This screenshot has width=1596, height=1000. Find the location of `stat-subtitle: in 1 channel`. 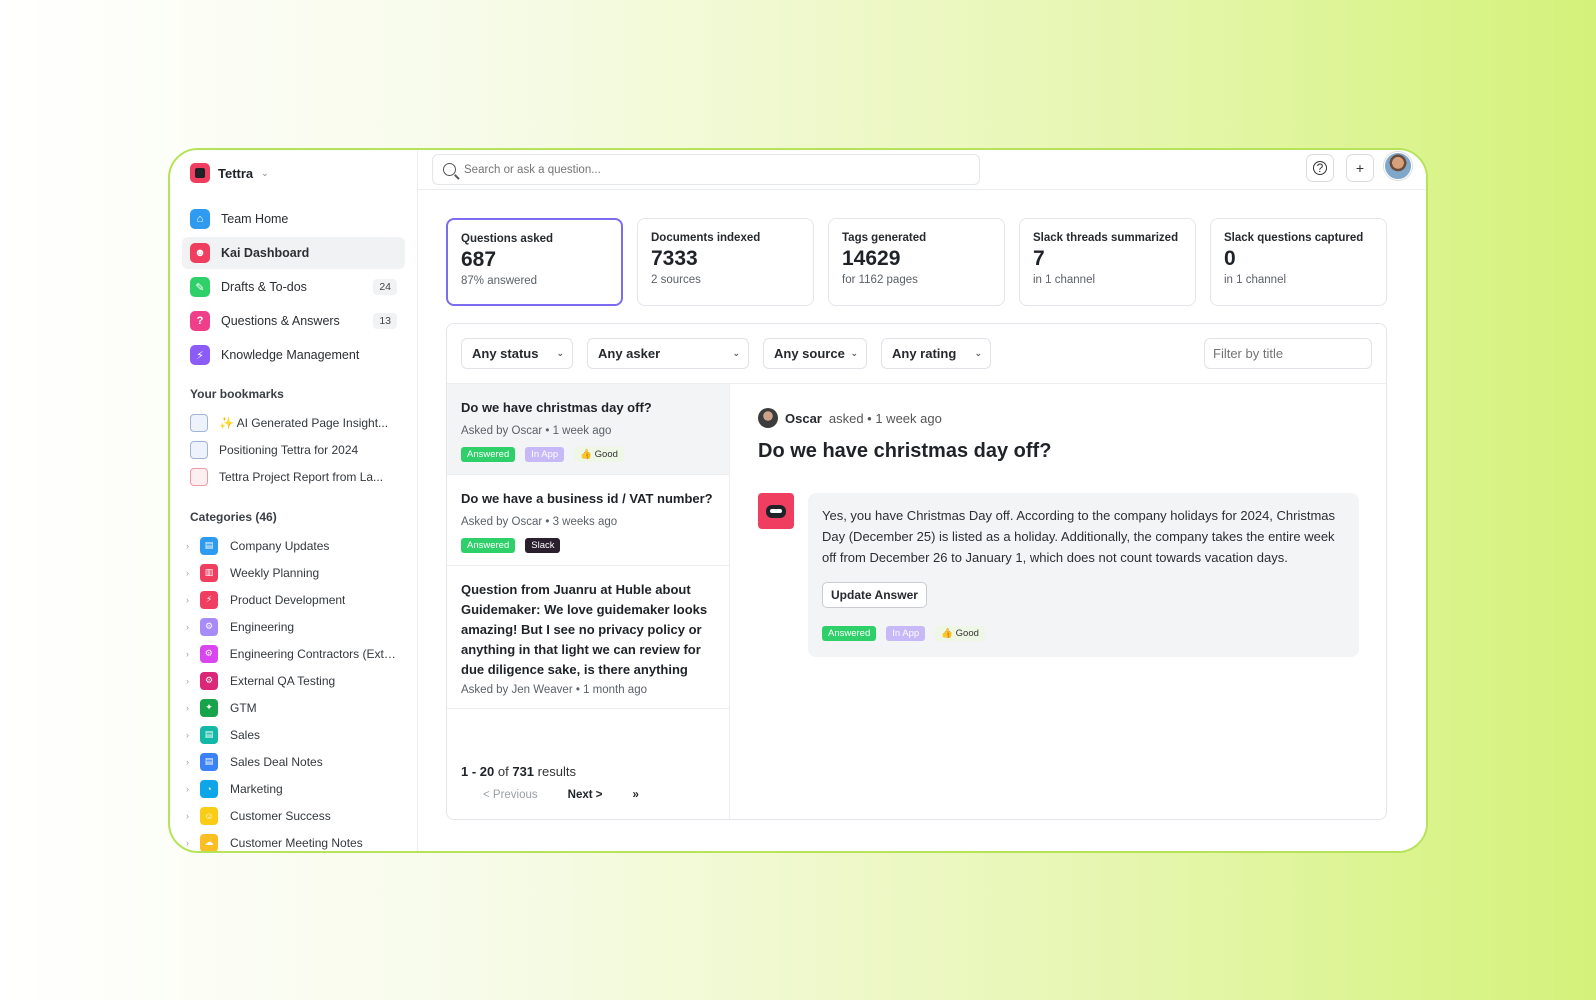

stat-subtitle: in 1 channel is located at coordinates (1255, 280).